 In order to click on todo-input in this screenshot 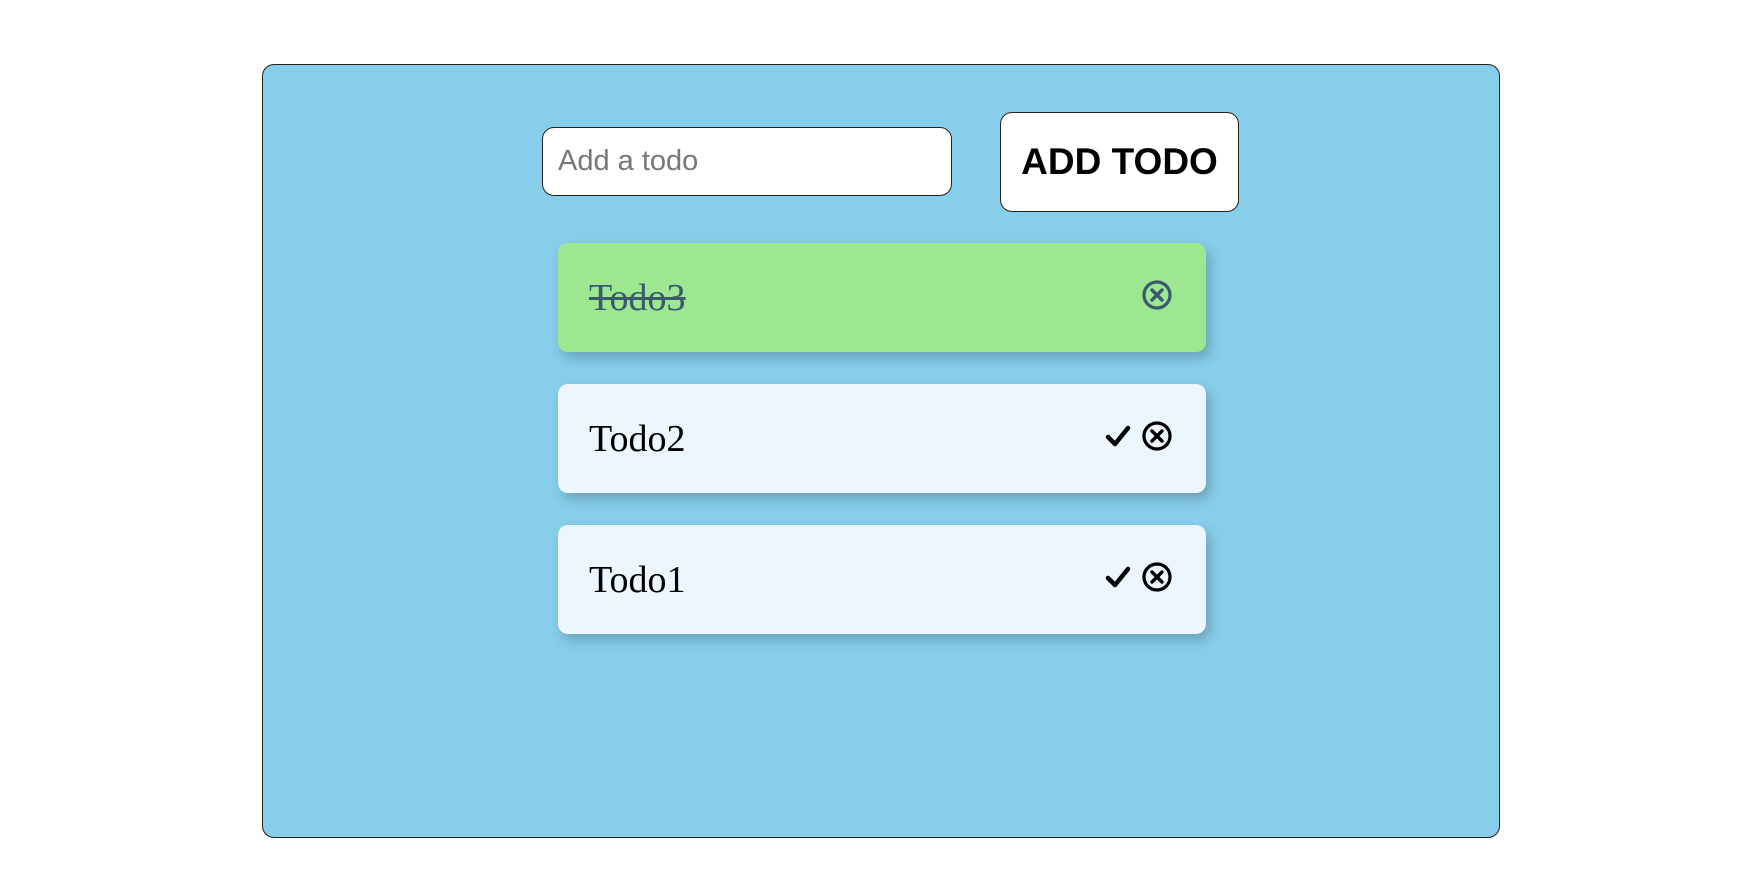, I will do `click(747, 161)`.